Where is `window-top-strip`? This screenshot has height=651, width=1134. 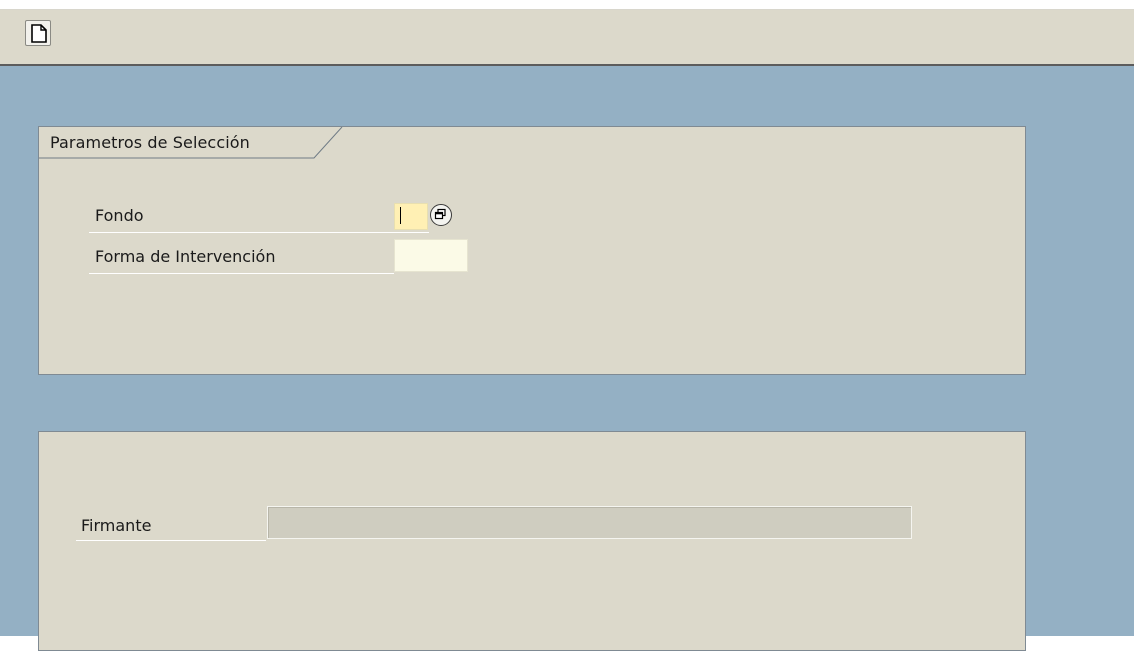
window-top-strip is located at coordinates (567, 5).